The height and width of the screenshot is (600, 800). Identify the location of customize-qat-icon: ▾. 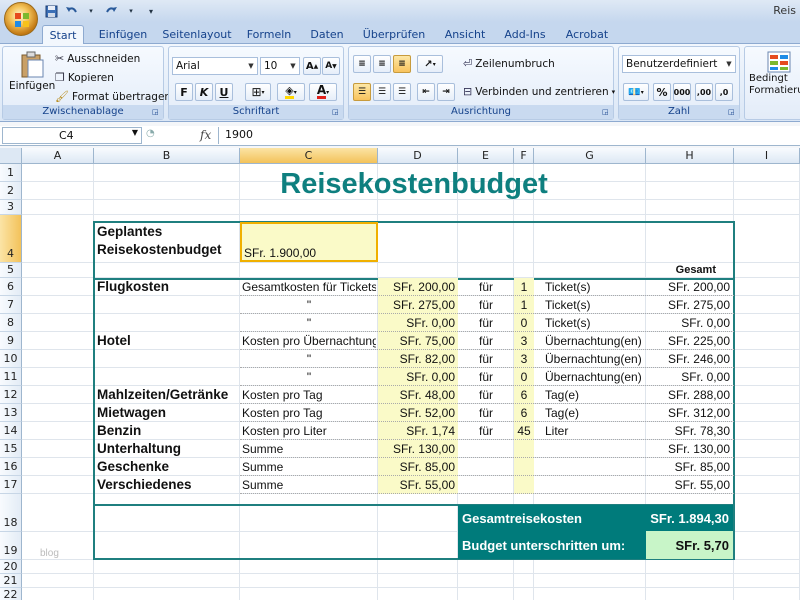
(151, 11).